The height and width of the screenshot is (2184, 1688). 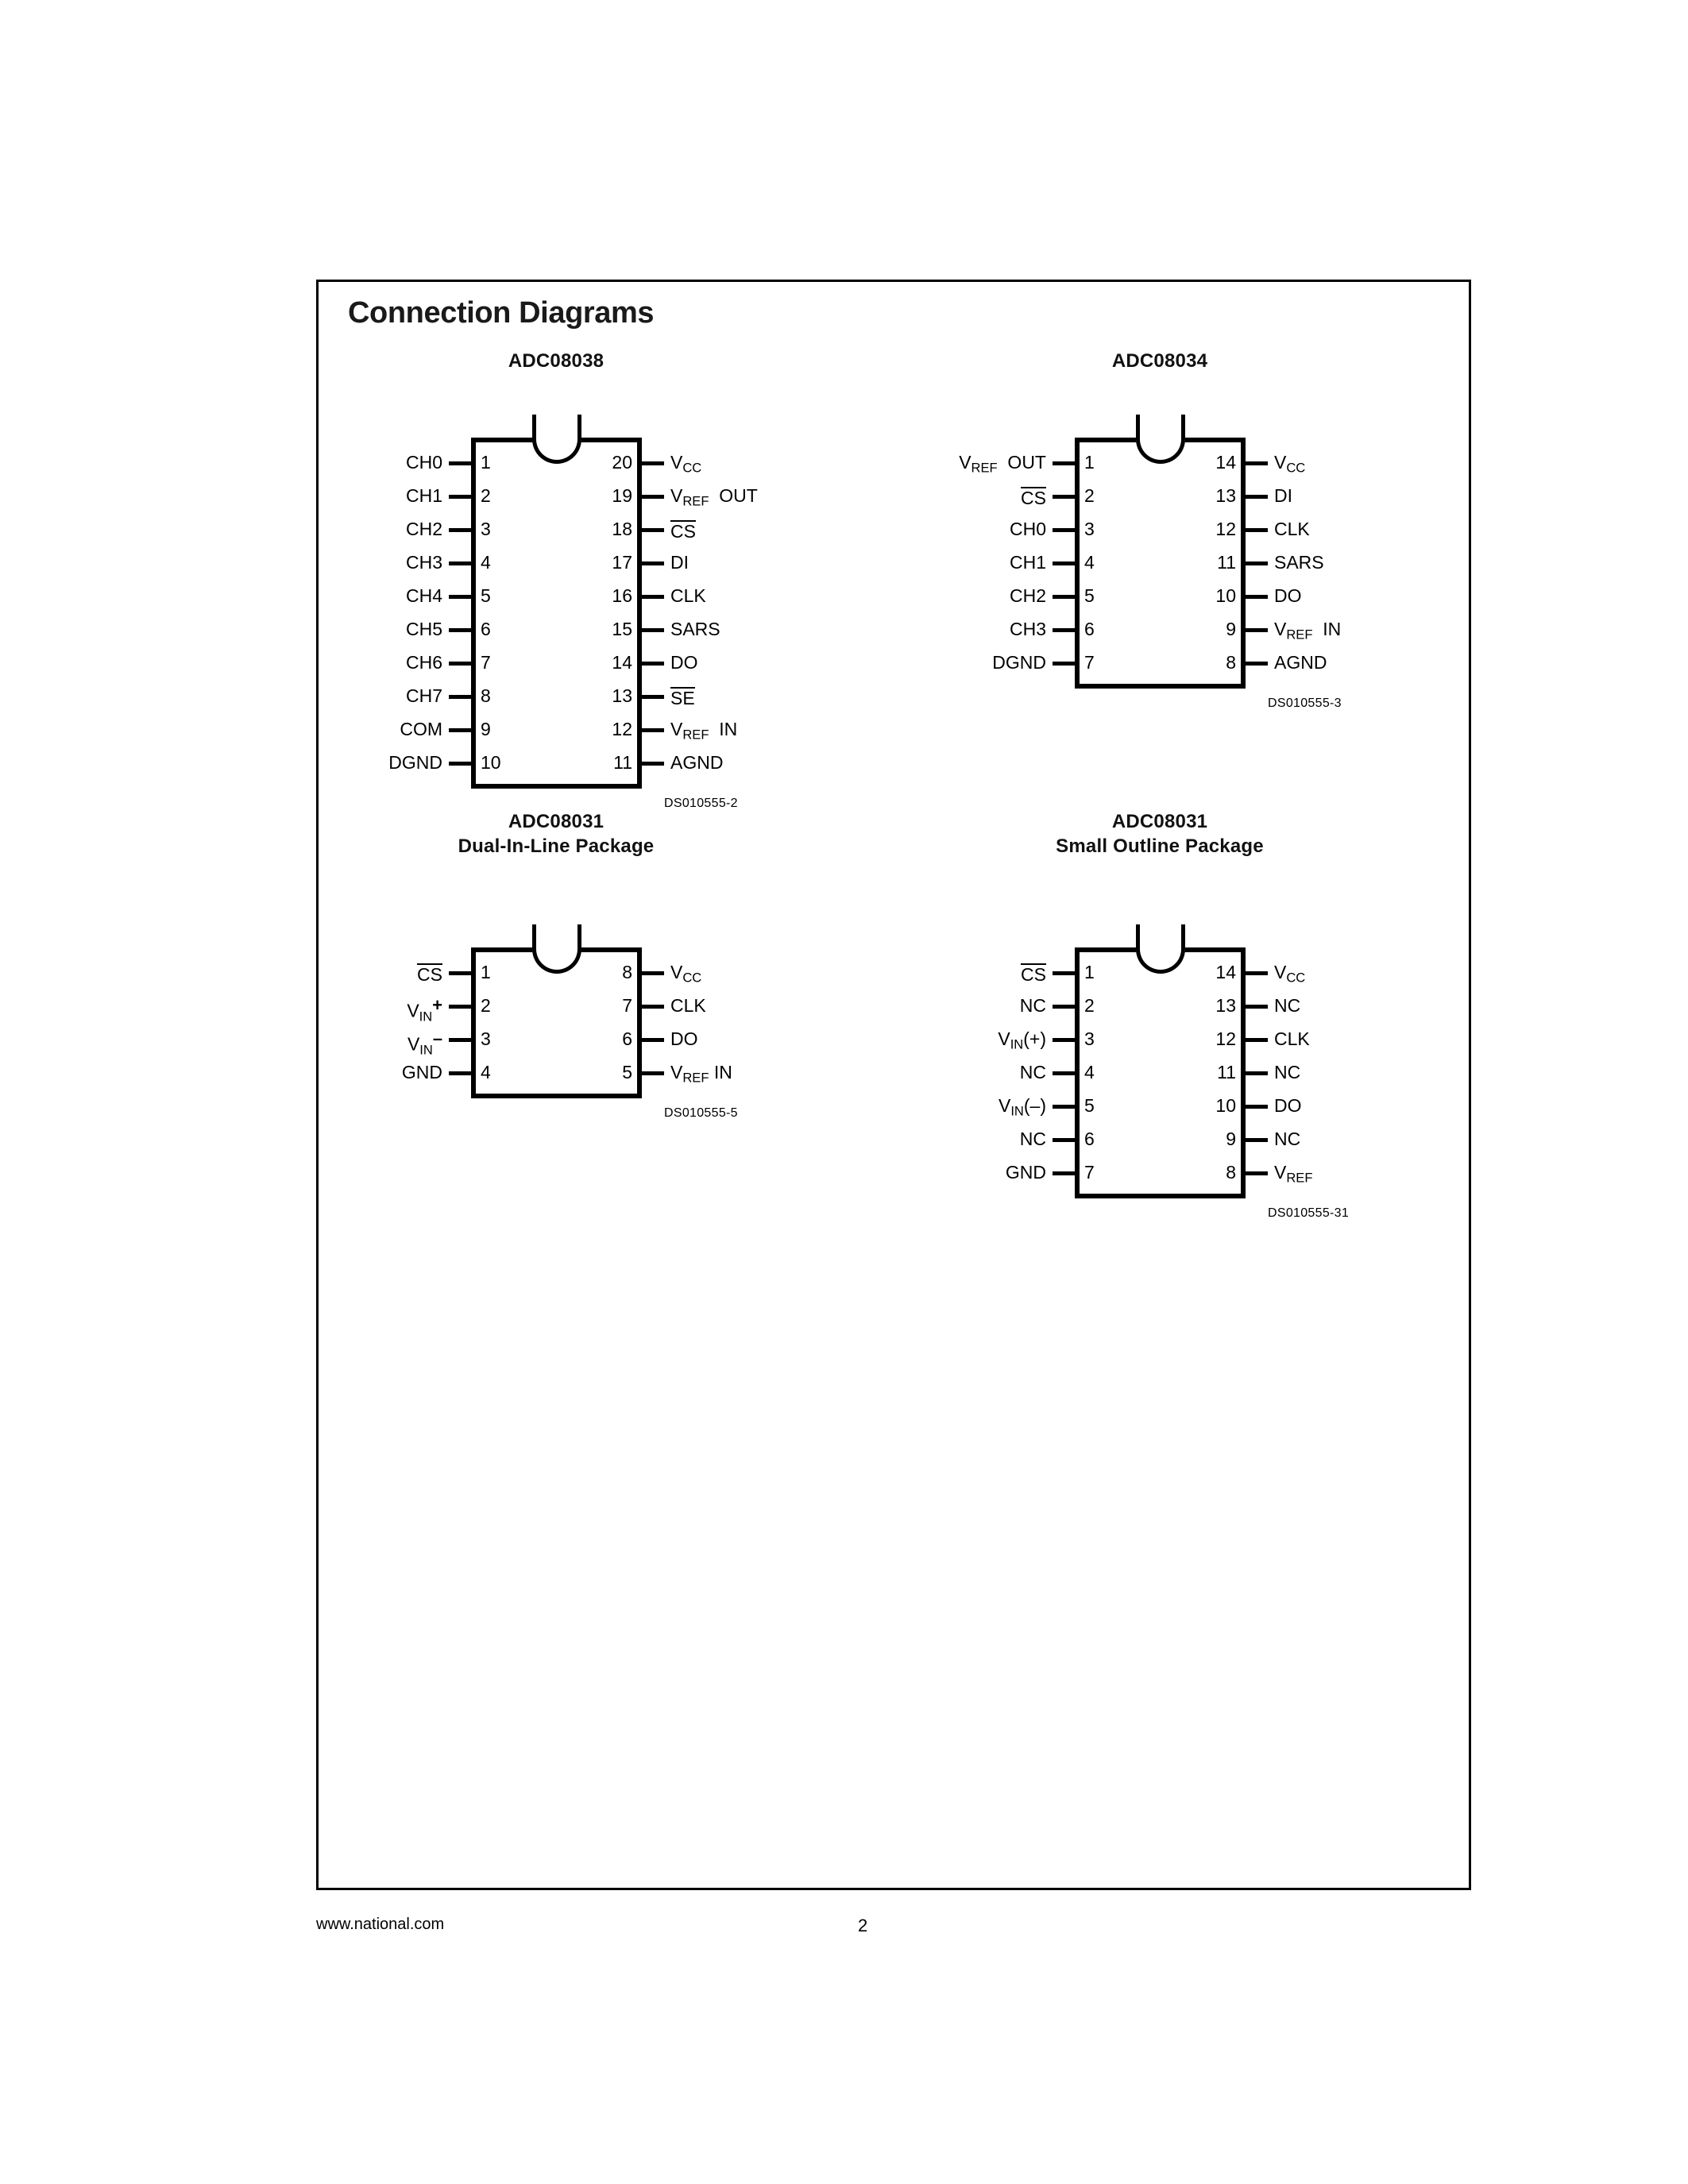 What do you see at coordinates (424, 562) in the screenshot?
I see `pin-label-ch3: CH3` at bounding box center [424, 562].